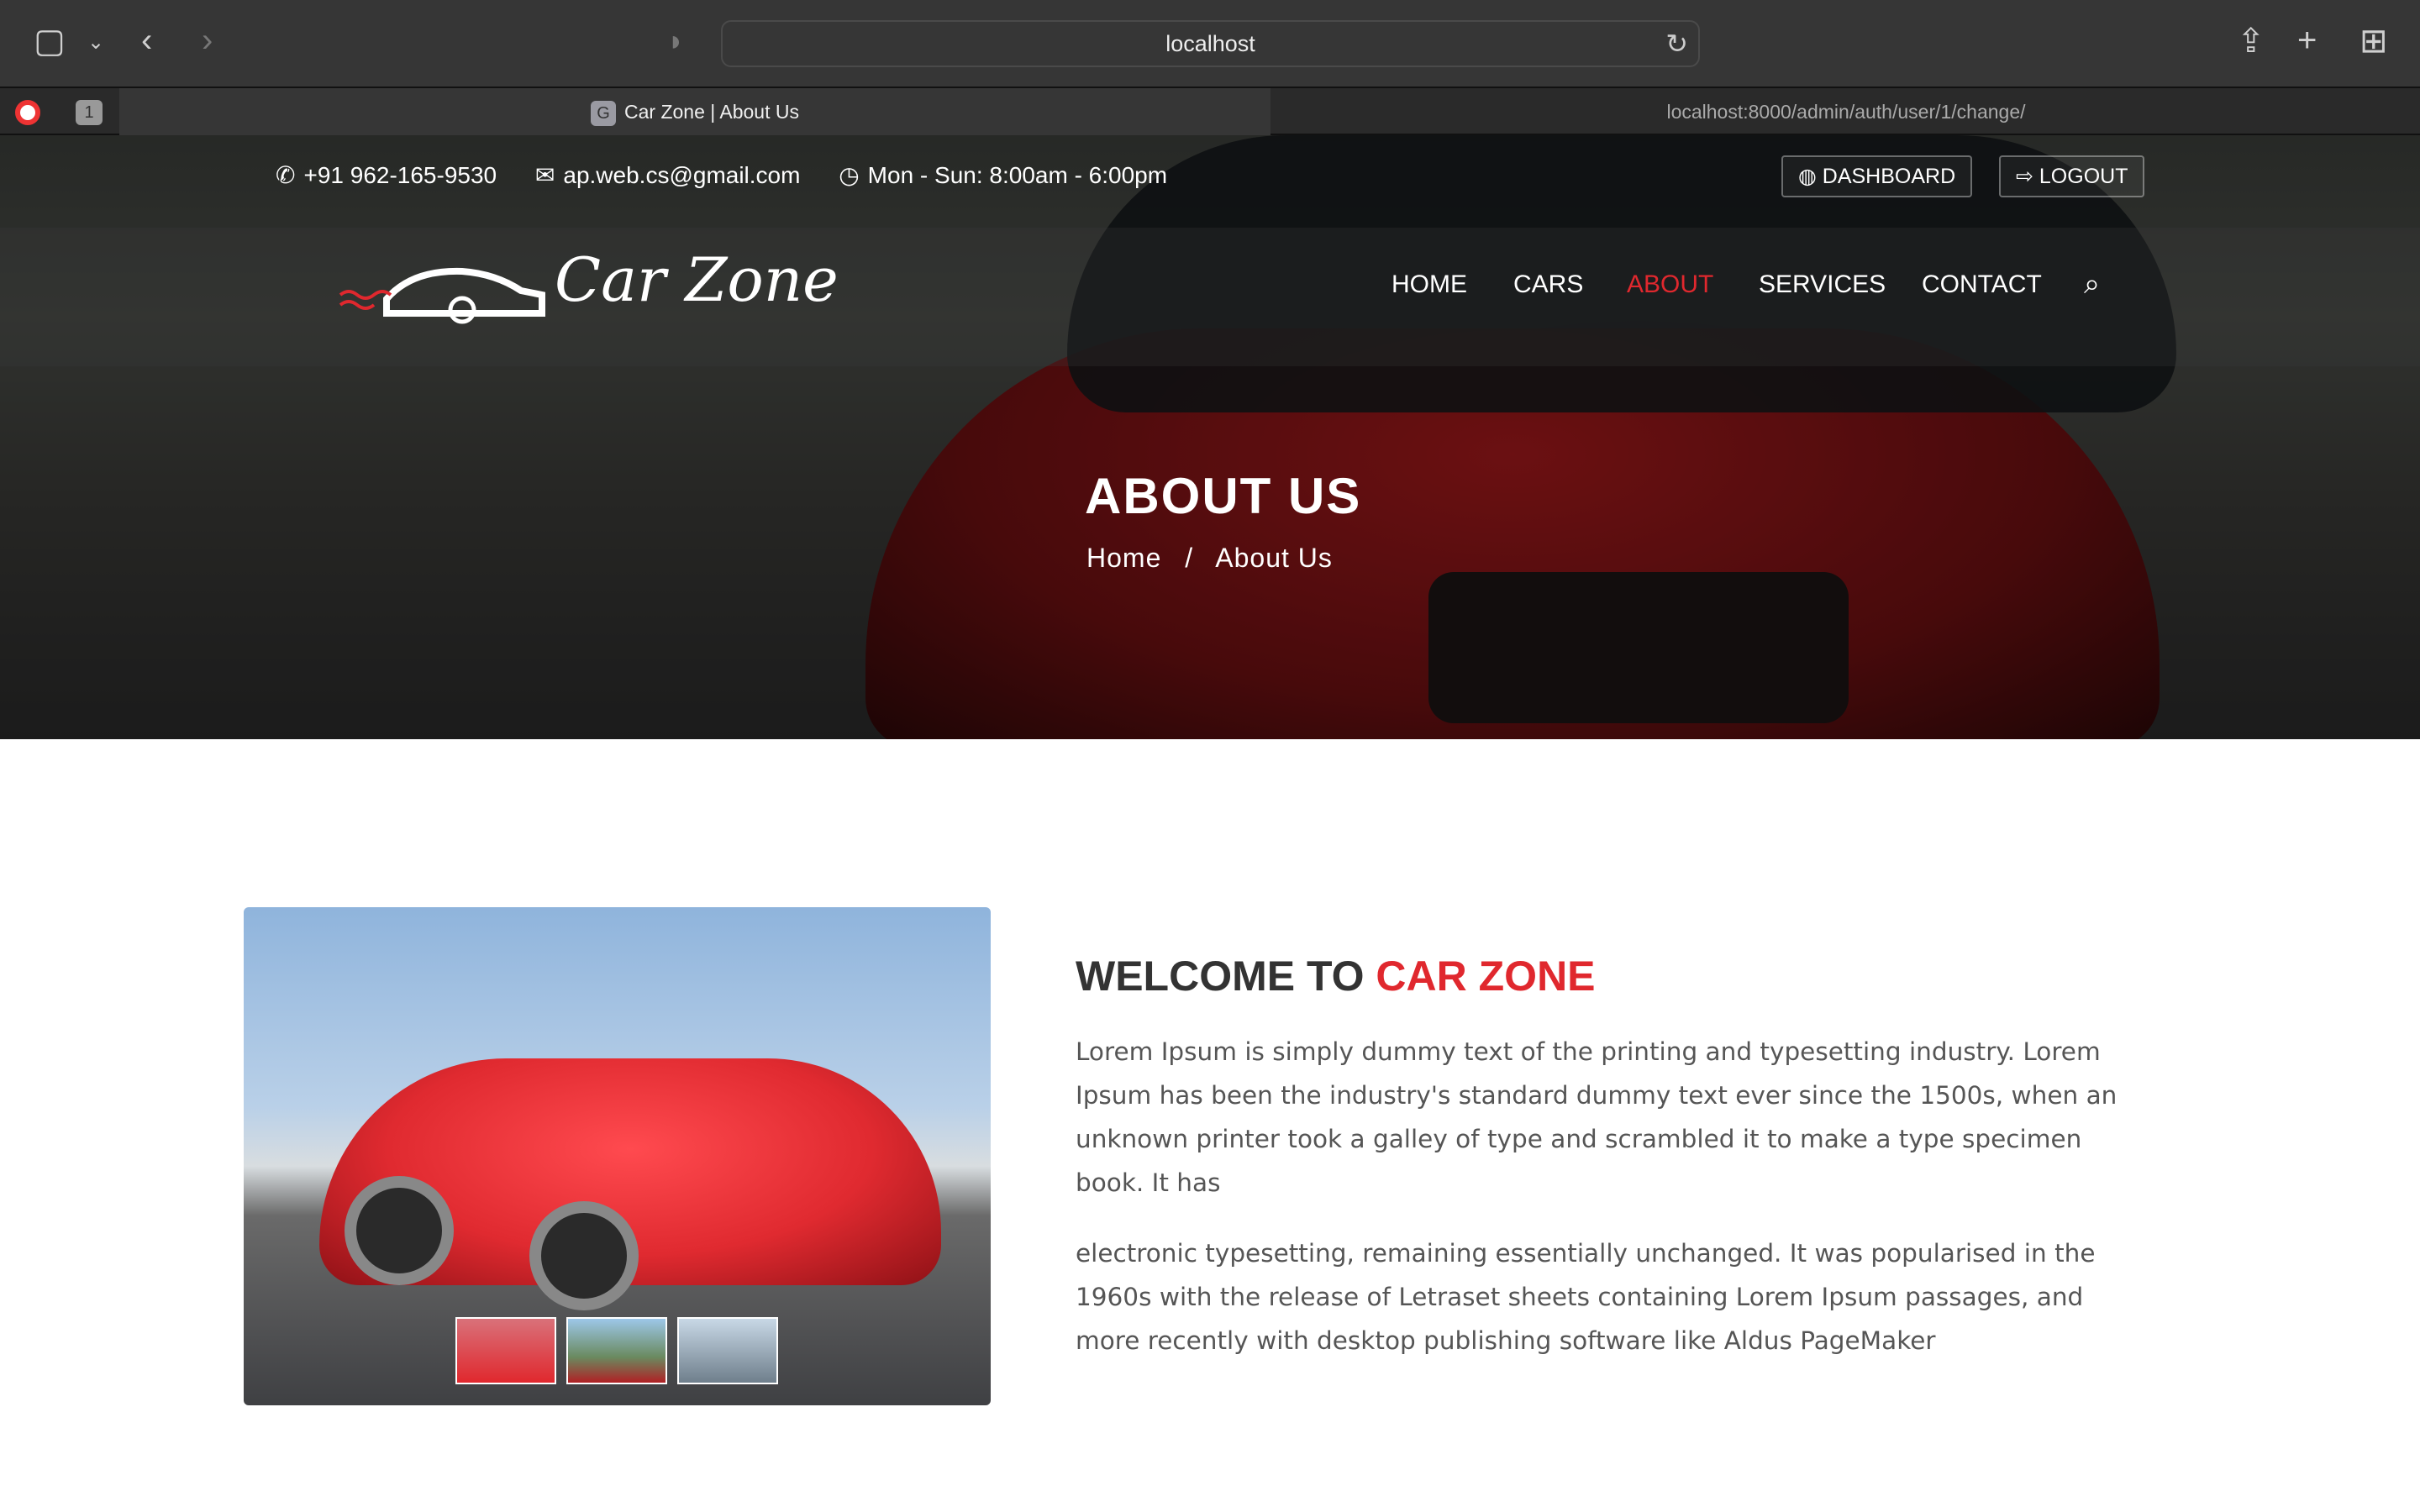 The width and height of the screenshot is (2420, 1512). What do you see at coordinates (1209, 558) in the screenshot?
I see `breadcrumb: Home / About Us` at bounding box center [1209, 558].